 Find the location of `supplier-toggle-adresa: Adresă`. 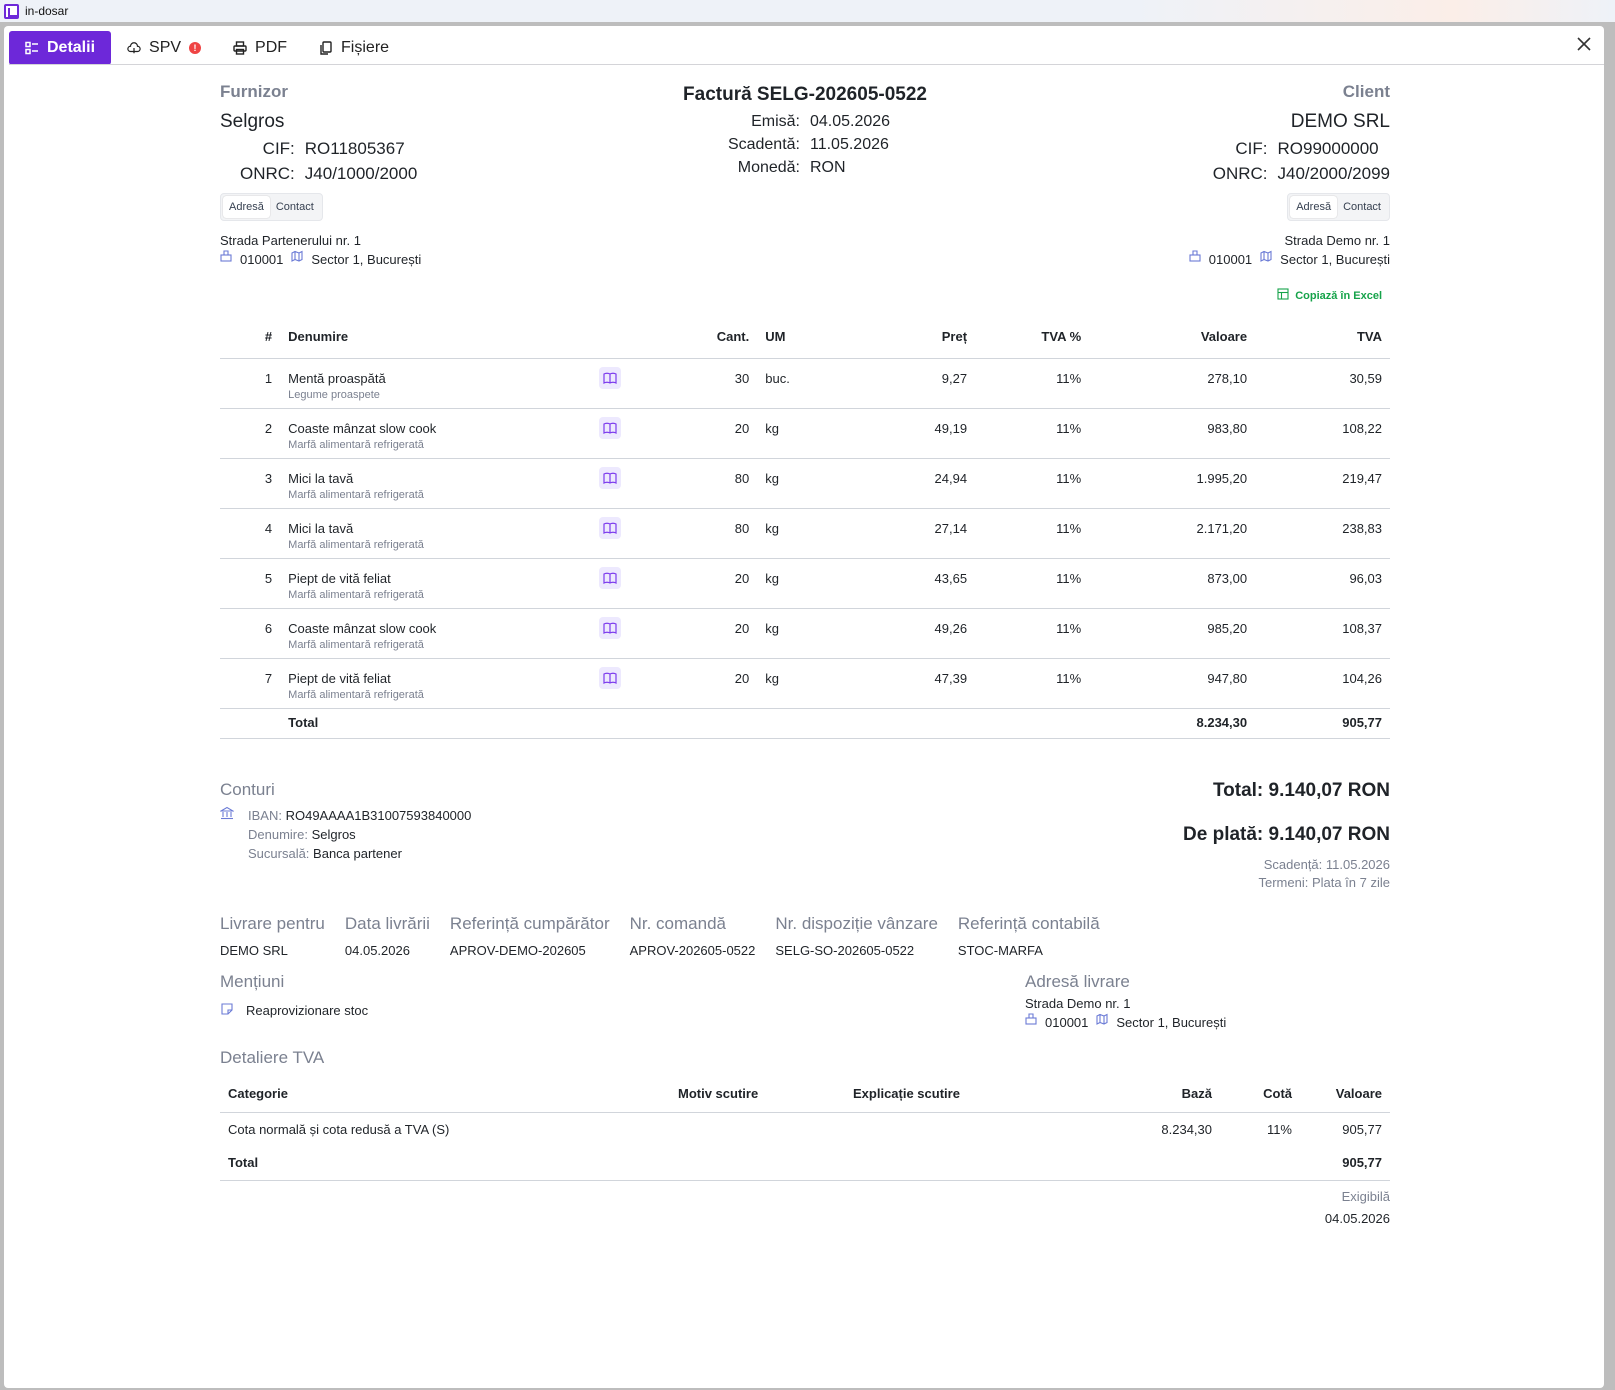

supplier-toggle-adresa: Adresă is located at coordinates (246, 207).